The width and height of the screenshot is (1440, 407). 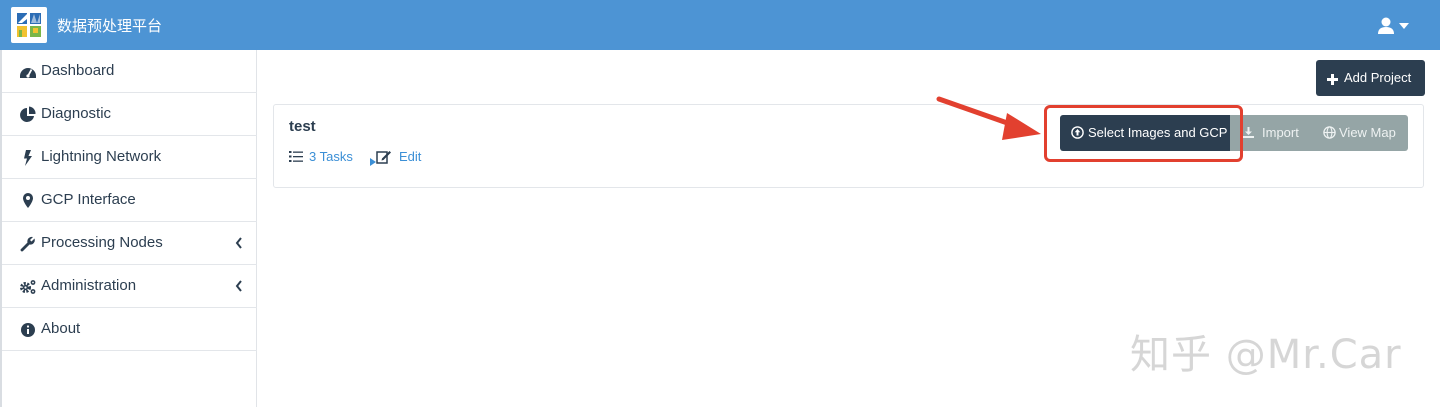 What do you see at coordinates (101, 156) in the screenshot?
I see `sidebar-item-label: Lightning Network` at bounding box center [101, 156].